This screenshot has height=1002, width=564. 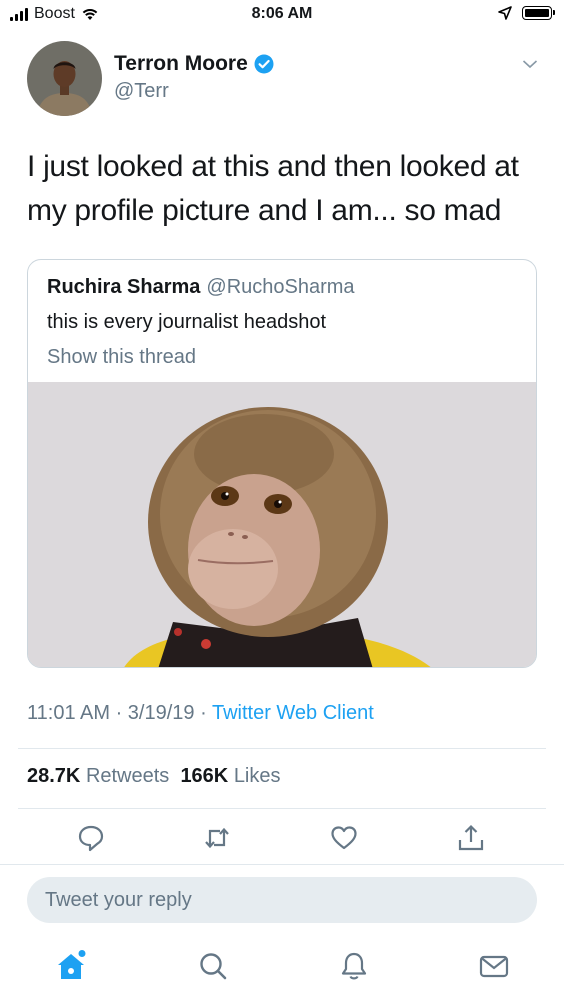 I want to click on share-icon, so click(x=471, y=838).